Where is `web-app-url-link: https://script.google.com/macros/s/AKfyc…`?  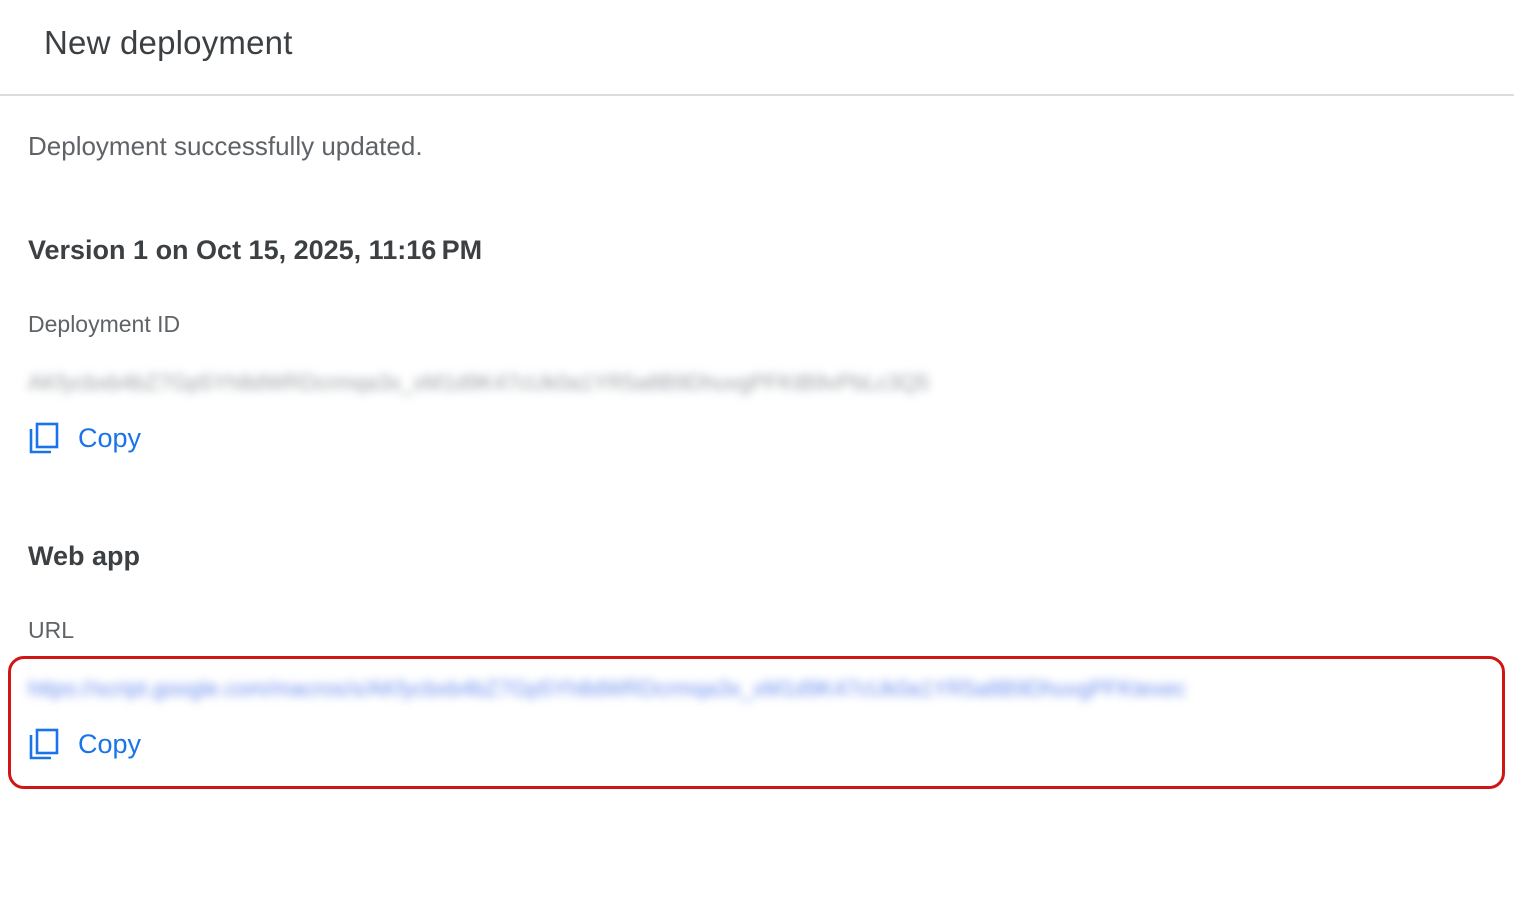 web-app-url-link: https://script.google.com/macros/s/AKfyc… is located at coordinates (755, 689).